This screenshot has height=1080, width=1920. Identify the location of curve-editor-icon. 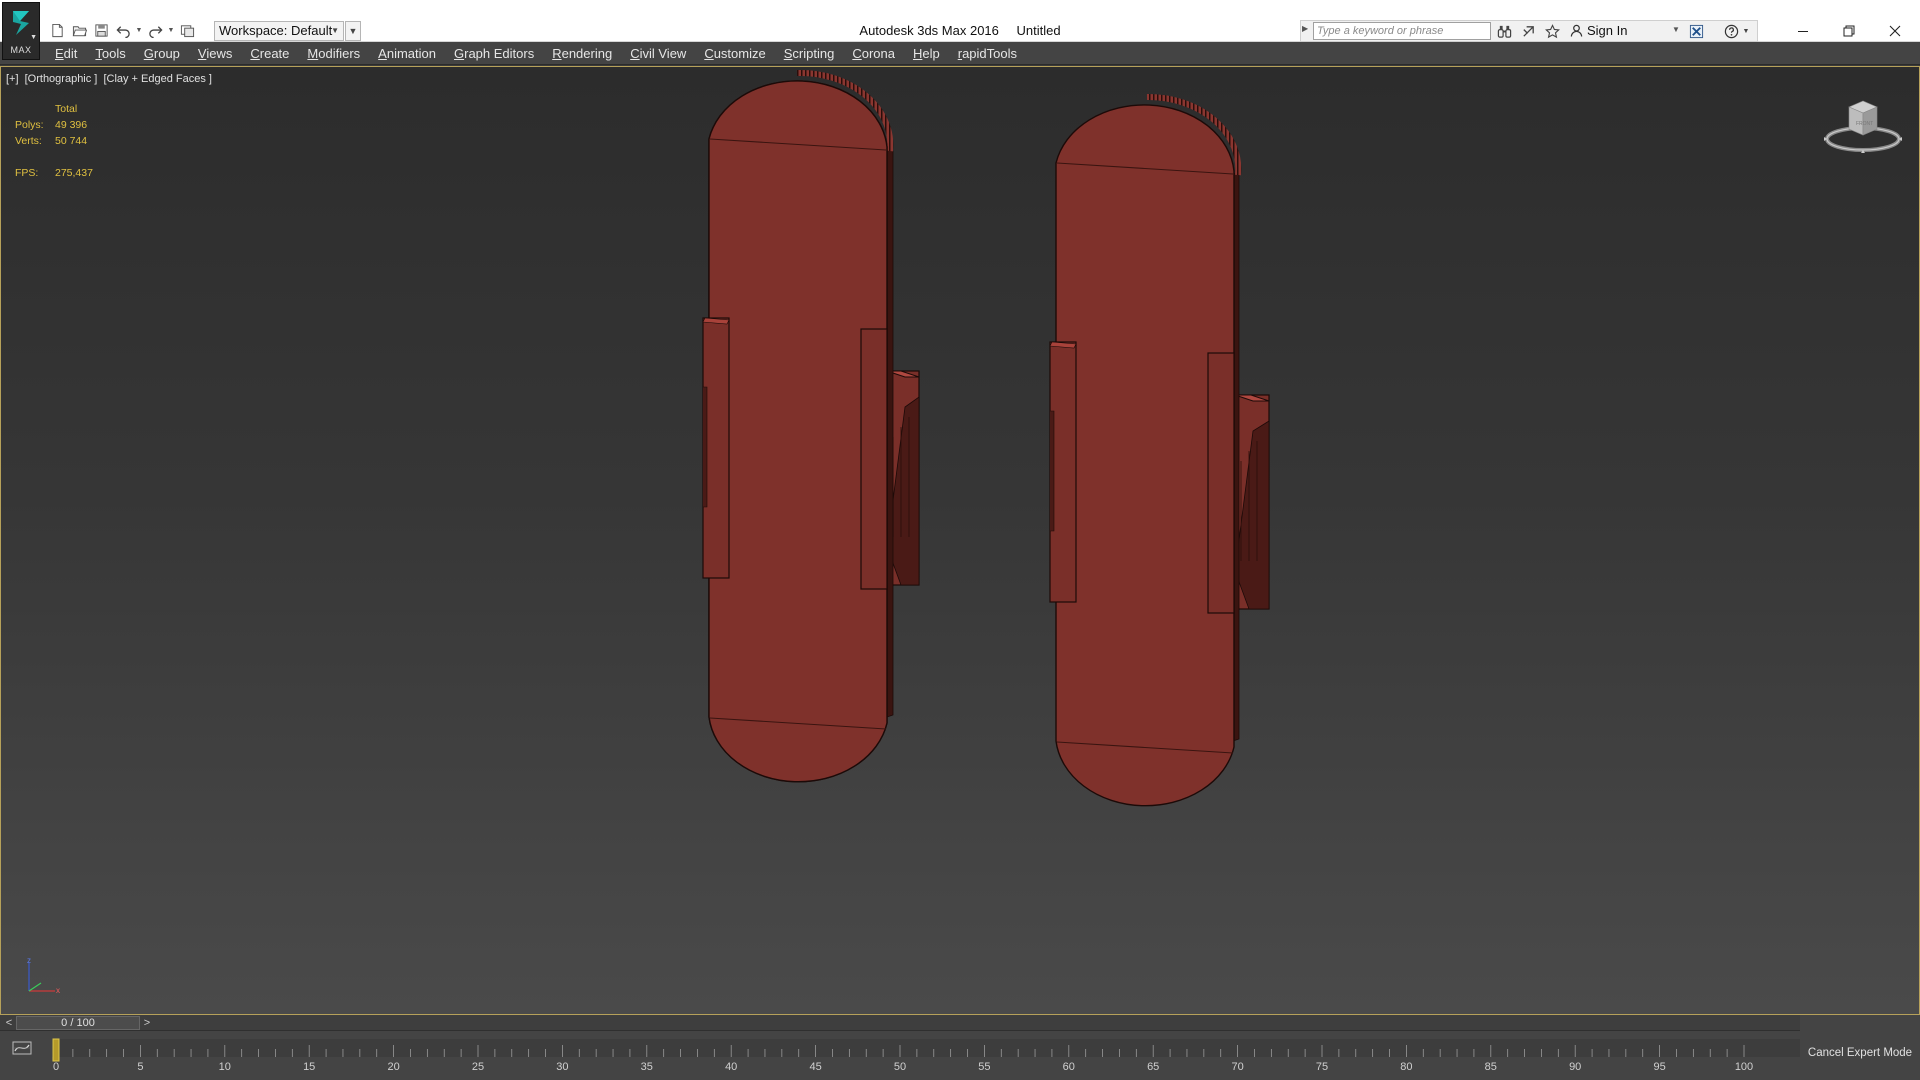
(22, 1048).